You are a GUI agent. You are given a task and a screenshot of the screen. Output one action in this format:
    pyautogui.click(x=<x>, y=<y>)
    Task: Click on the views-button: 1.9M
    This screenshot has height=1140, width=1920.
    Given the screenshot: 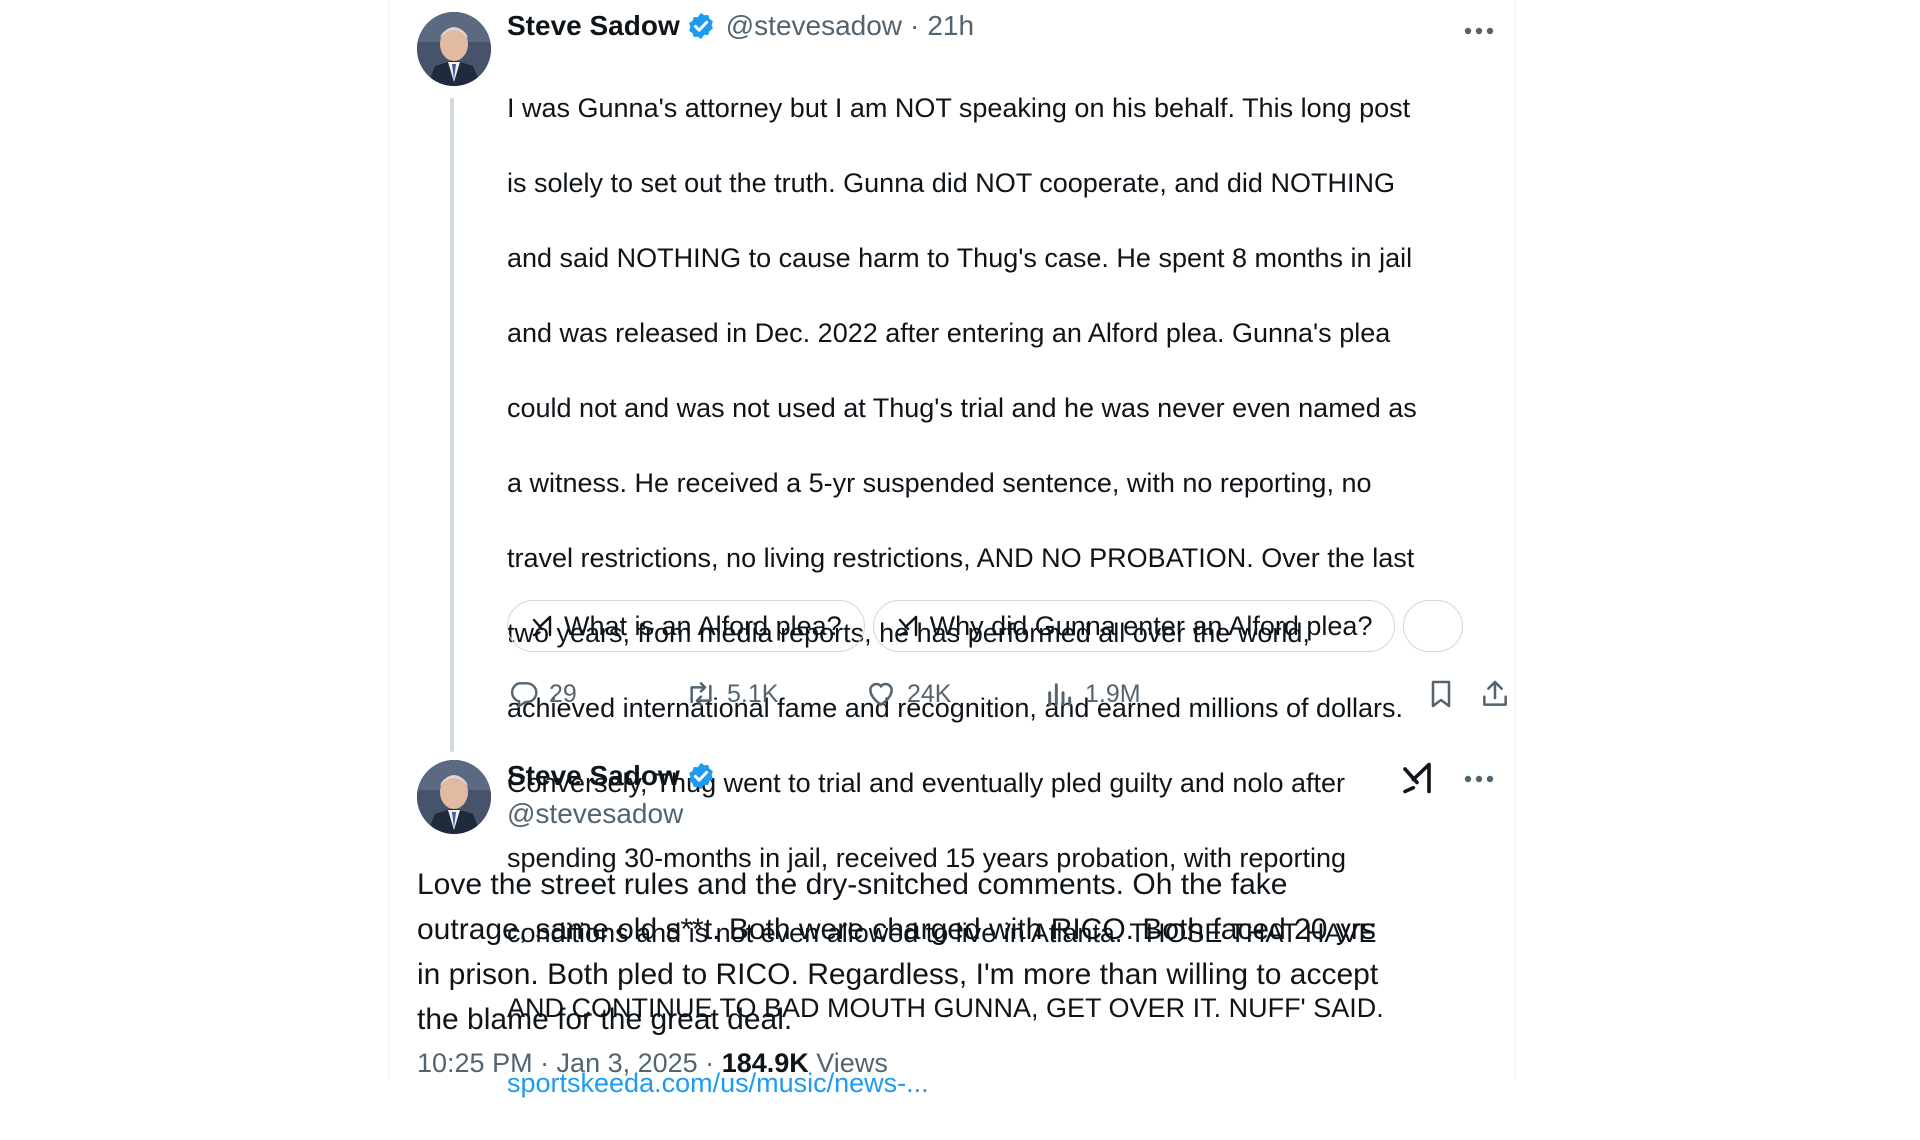 What is the action you would take?
    pyautogui.click(x=1092, y=694)
    